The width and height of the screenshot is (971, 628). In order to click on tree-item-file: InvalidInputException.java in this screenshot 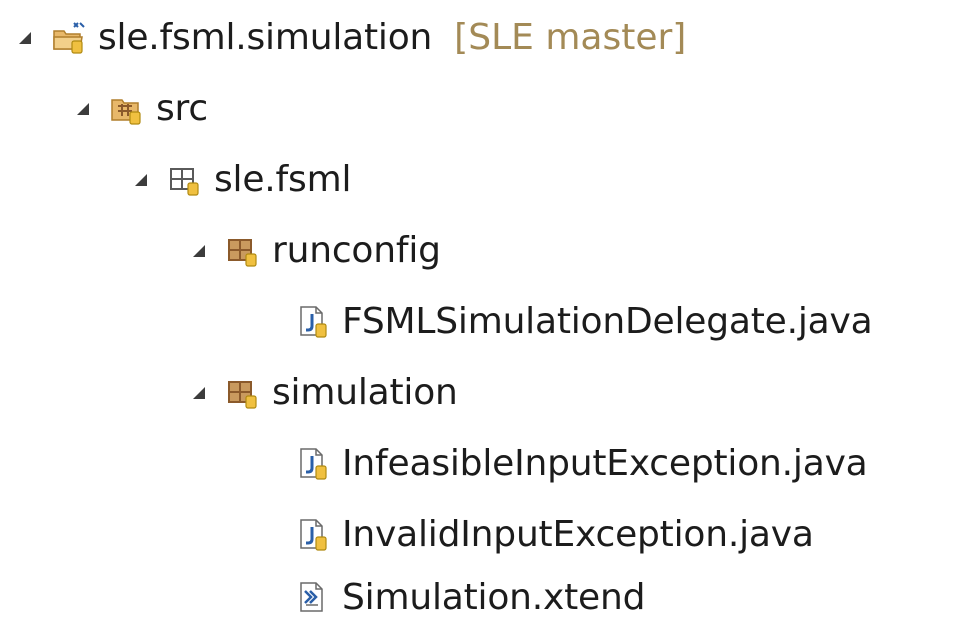, I will do `click(555, 535)`.